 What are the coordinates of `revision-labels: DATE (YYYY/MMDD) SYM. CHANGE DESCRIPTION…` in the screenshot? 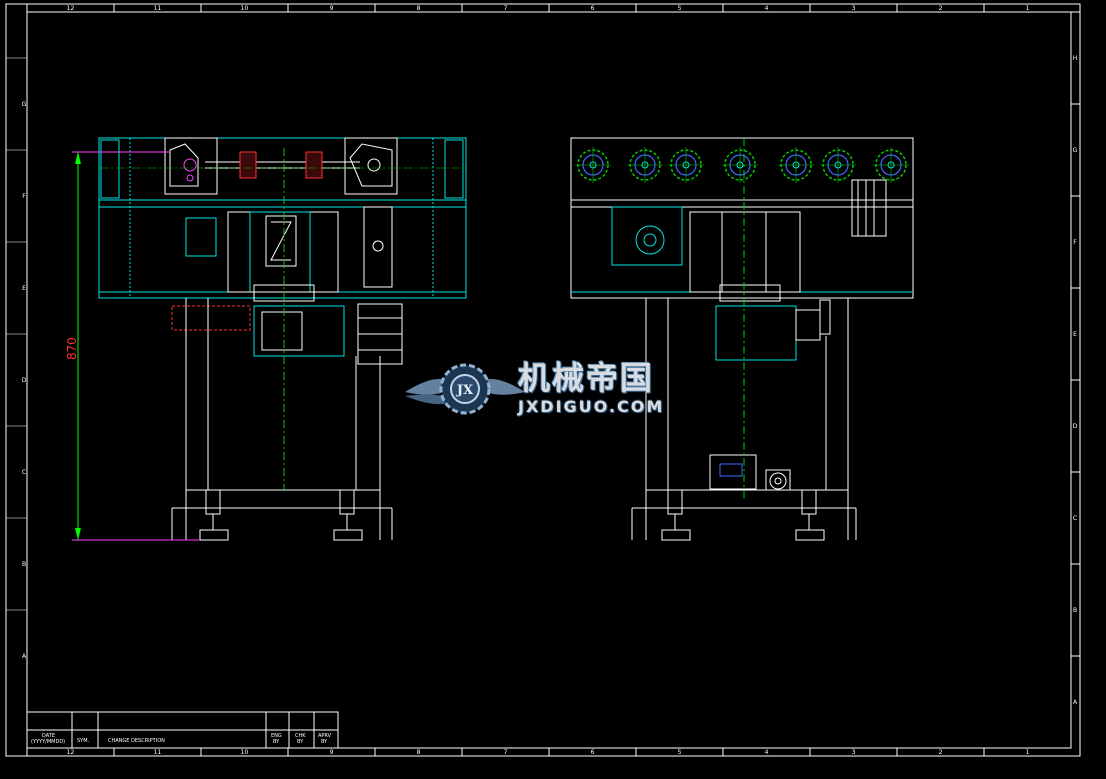 It's located at (181, 739).